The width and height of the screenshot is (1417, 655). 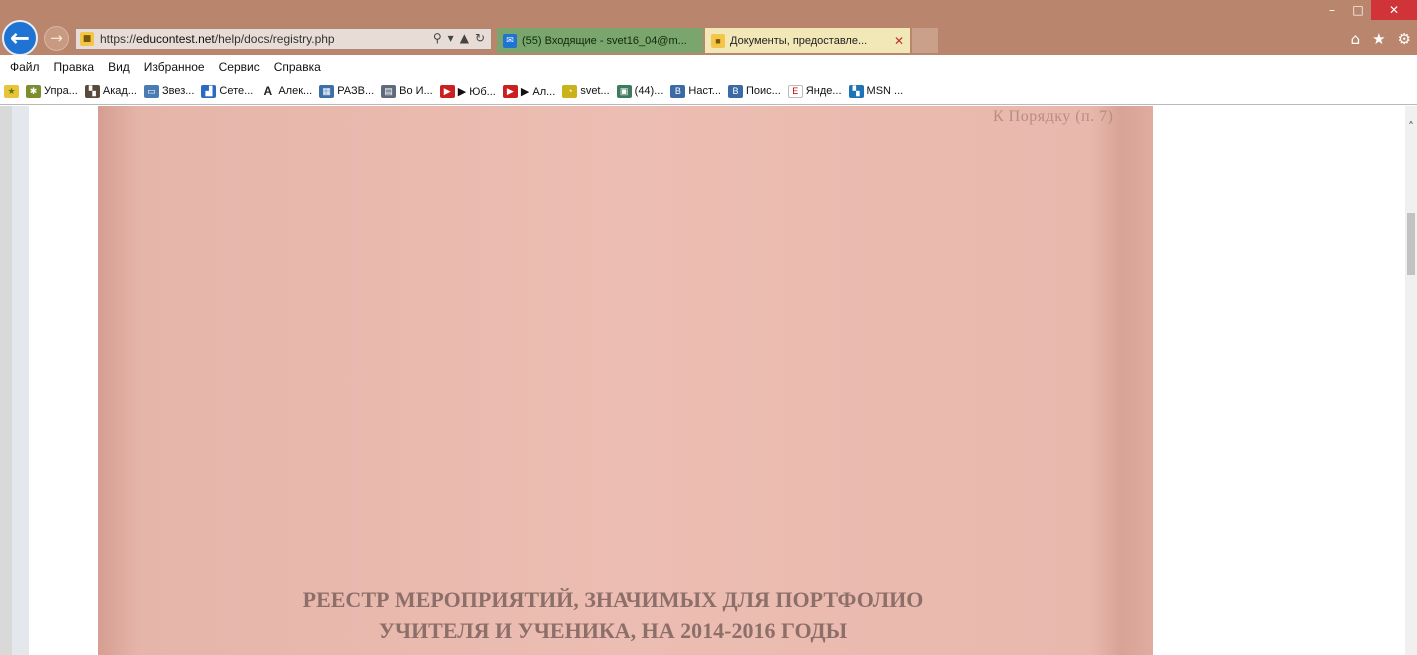 What do you see at coordinates (268, 91) in the screenshot?
I see `favorite-icon: A` at bounding box center [268, 91].